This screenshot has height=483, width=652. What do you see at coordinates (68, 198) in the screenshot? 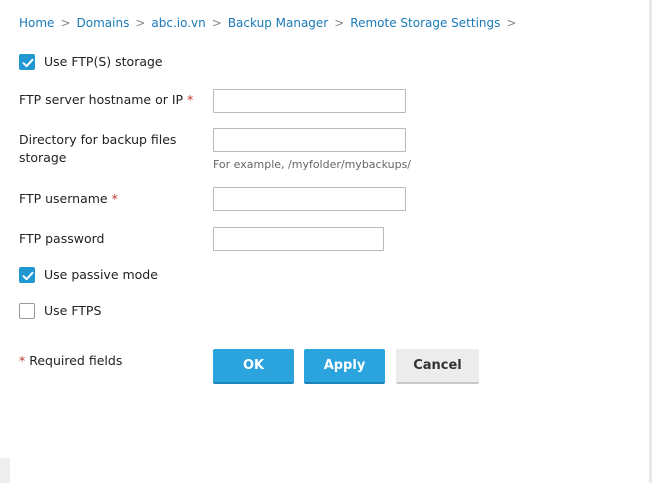
I see `username-label: FTP username *` at bounding box center [68, 198].